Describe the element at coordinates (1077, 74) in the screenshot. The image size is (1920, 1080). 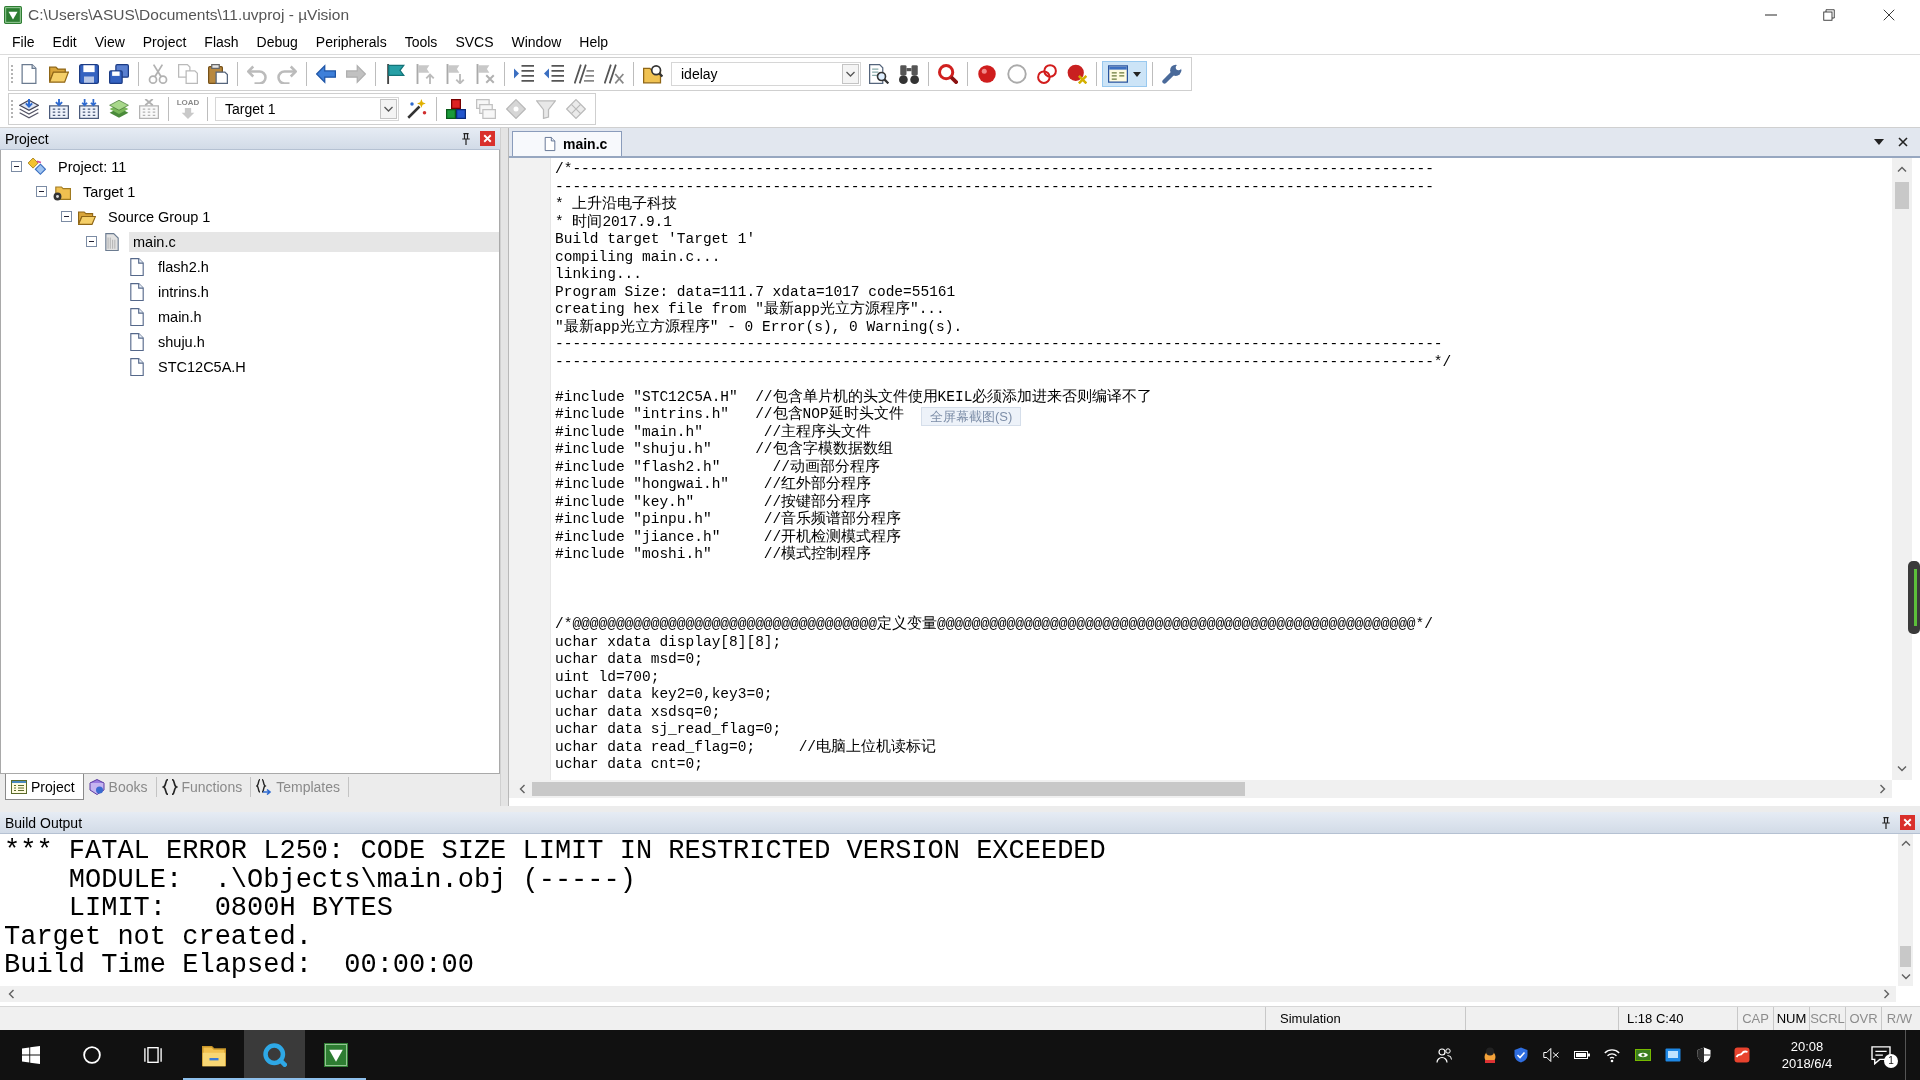
I see `dot-cross-icon` at that location.